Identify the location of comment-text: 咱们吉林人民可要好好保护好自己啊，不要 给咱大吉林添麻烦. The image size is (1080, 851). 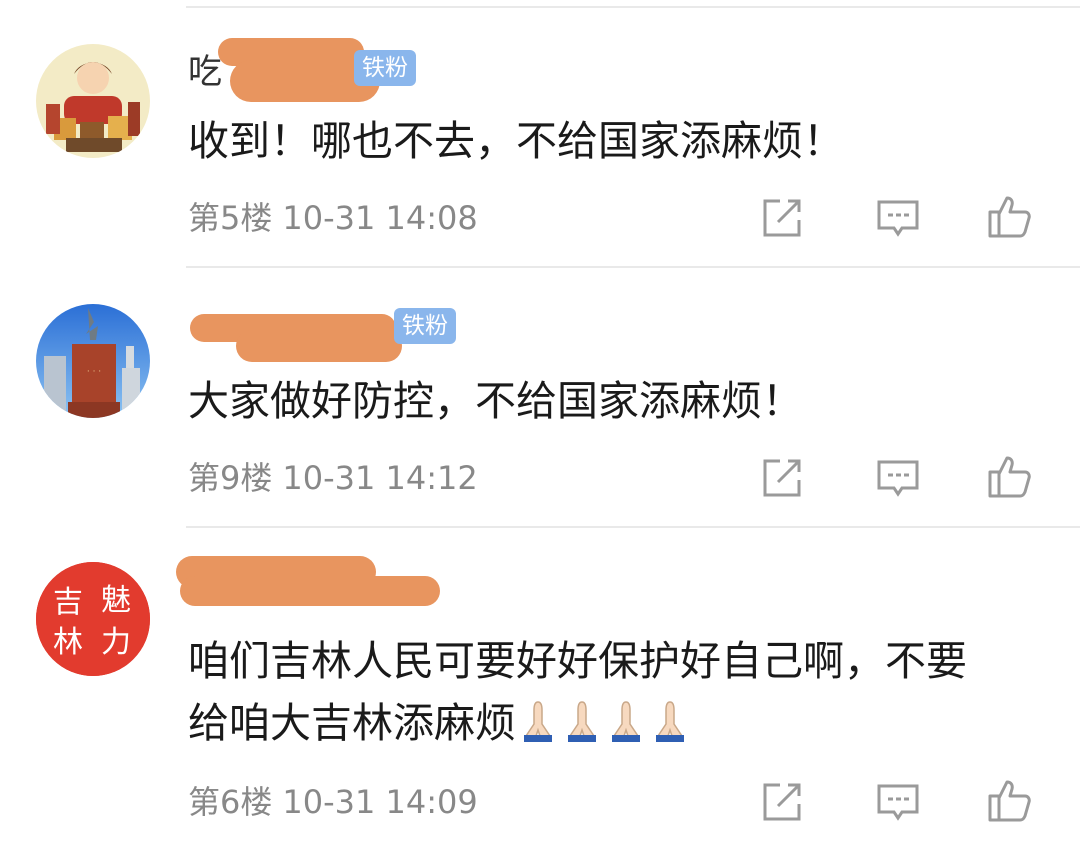
(577, 692).